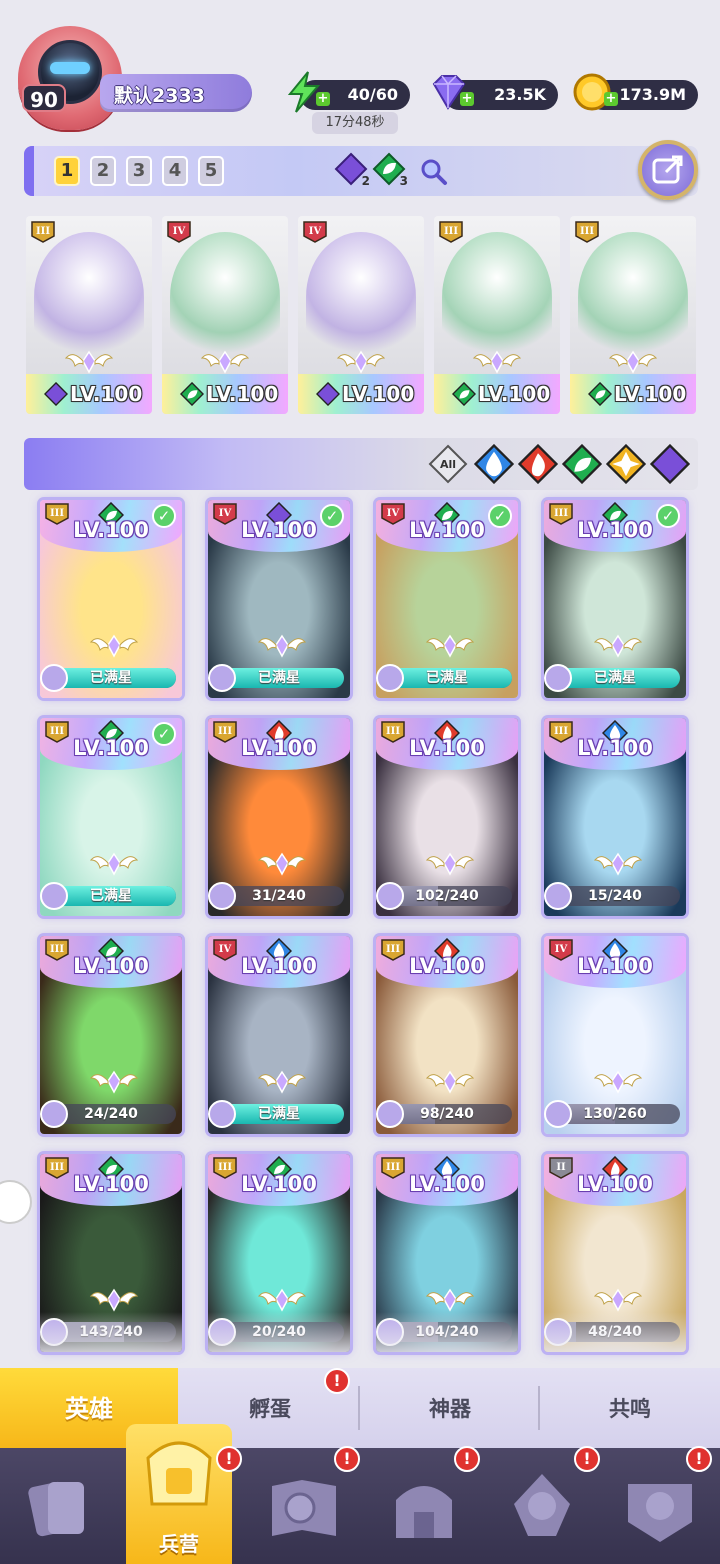 The height and width of the screenshot is (1564, 720). Describe the element at coordinates (179, 1473) in the screenshot. I see `barracks-nav-icon` at that location.